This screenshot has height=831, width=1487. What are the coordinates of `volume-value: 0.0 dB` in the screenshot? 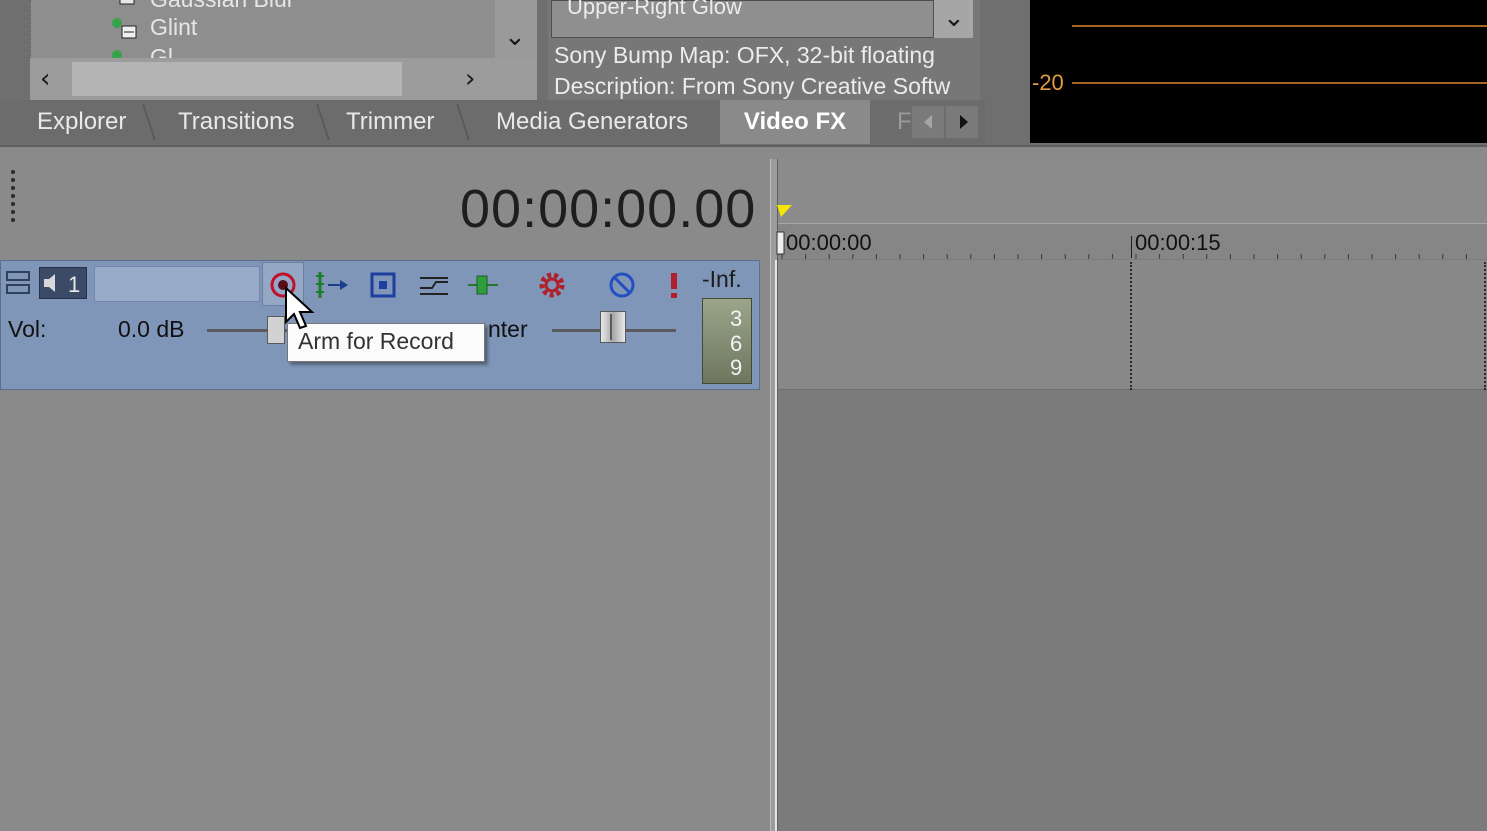 It's located at (151, 329).